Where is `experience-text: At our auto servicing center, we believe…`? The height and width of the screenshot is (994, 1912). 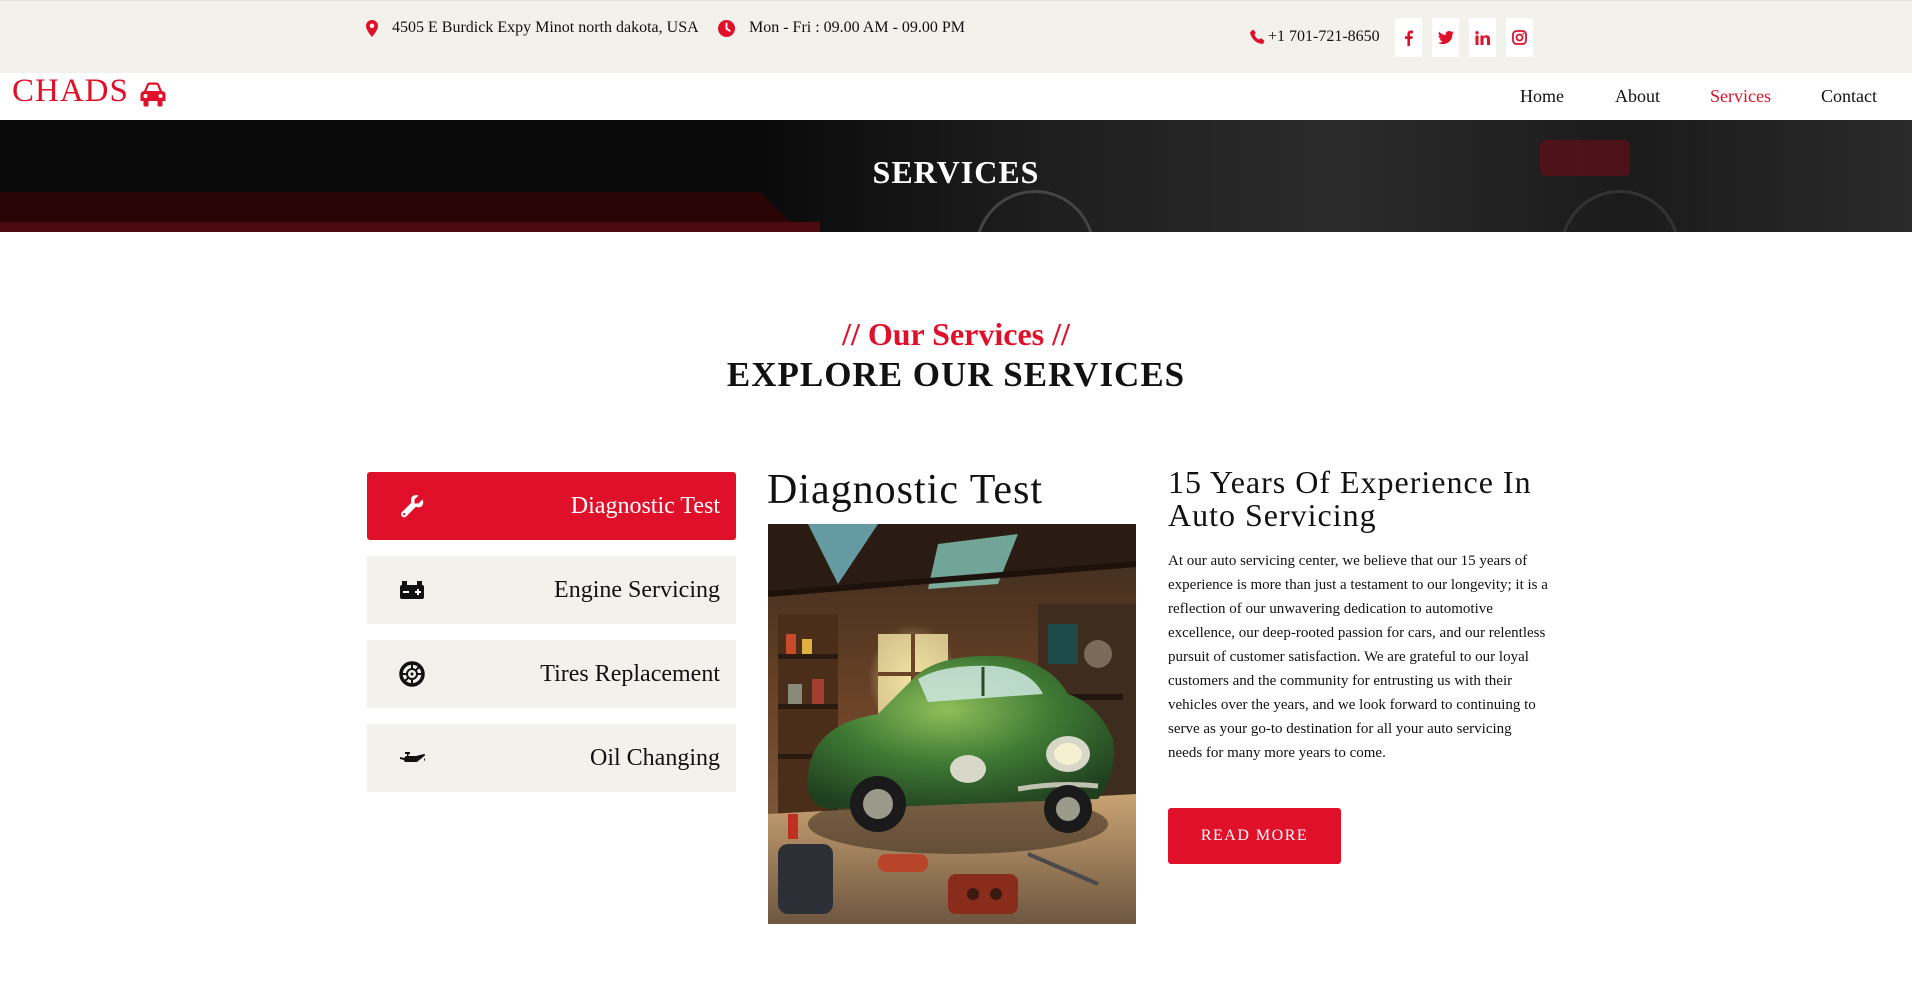 experience-text: At our auto servicing center, we believe… is located at coordinates (1358, 657).